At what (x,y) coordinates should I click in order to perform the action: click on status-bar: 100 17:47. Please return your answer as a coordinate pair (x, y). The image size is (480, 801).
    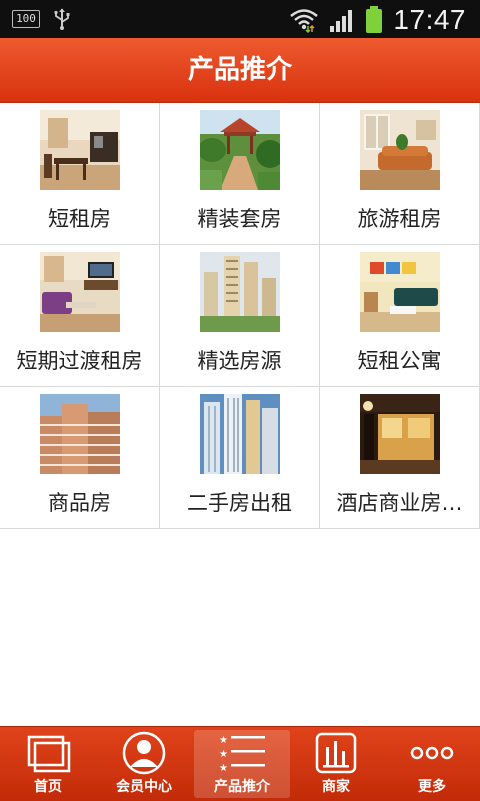
    Looking at the image, I should click on (240, 19).